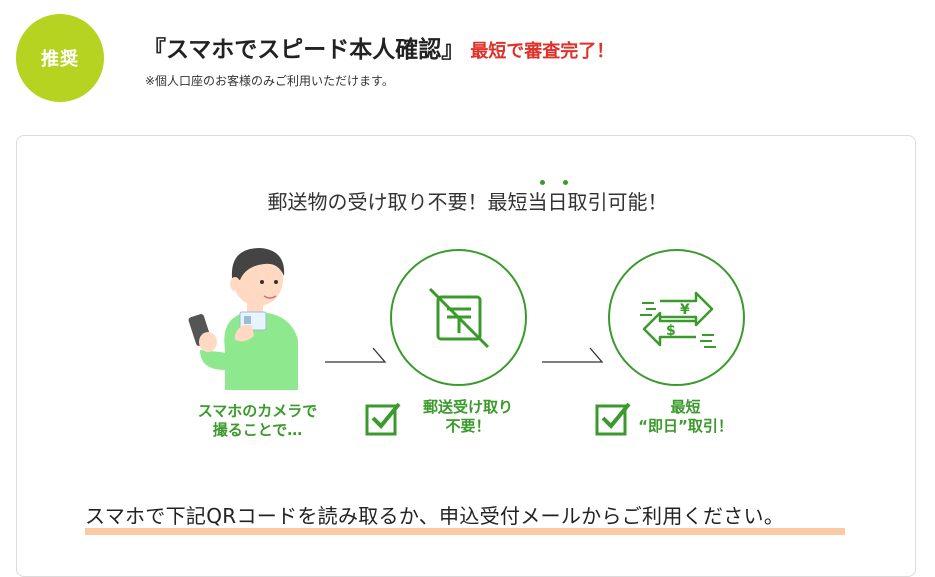 The width and height of the screenshot is (935, 577). I want to click on caption-line: 郵送受け取り, so click(467, 407).